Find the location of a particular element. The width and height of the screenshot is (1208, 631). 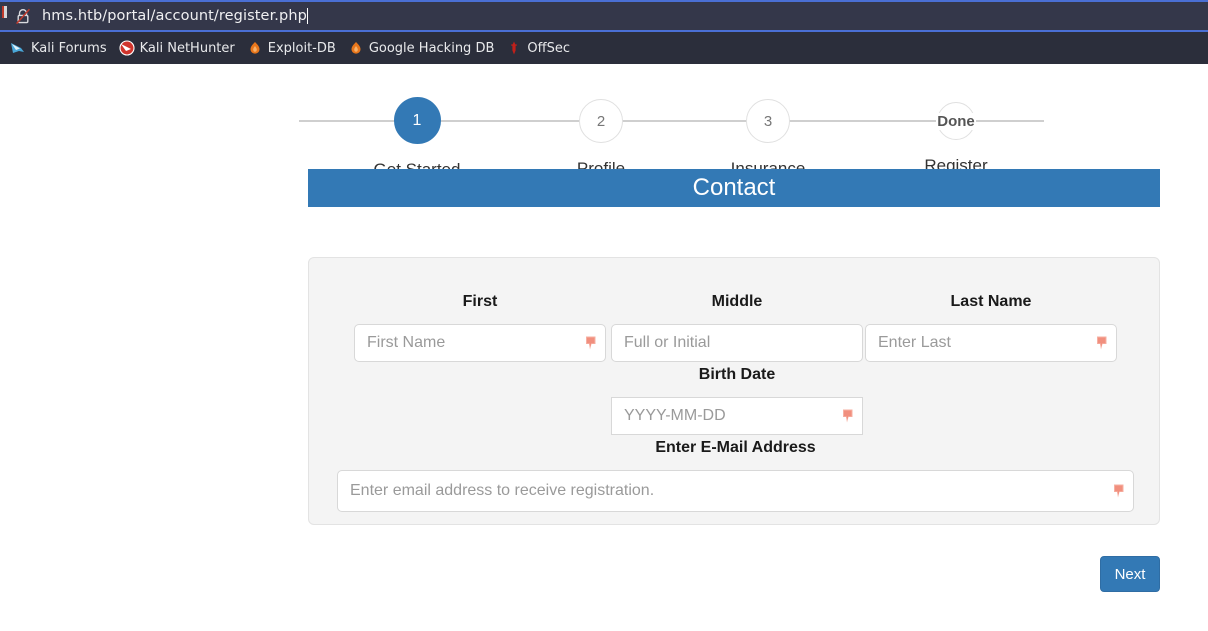

bookmark-google-hacking-db: Google Hacking DB is located at coordinates (423, 48).